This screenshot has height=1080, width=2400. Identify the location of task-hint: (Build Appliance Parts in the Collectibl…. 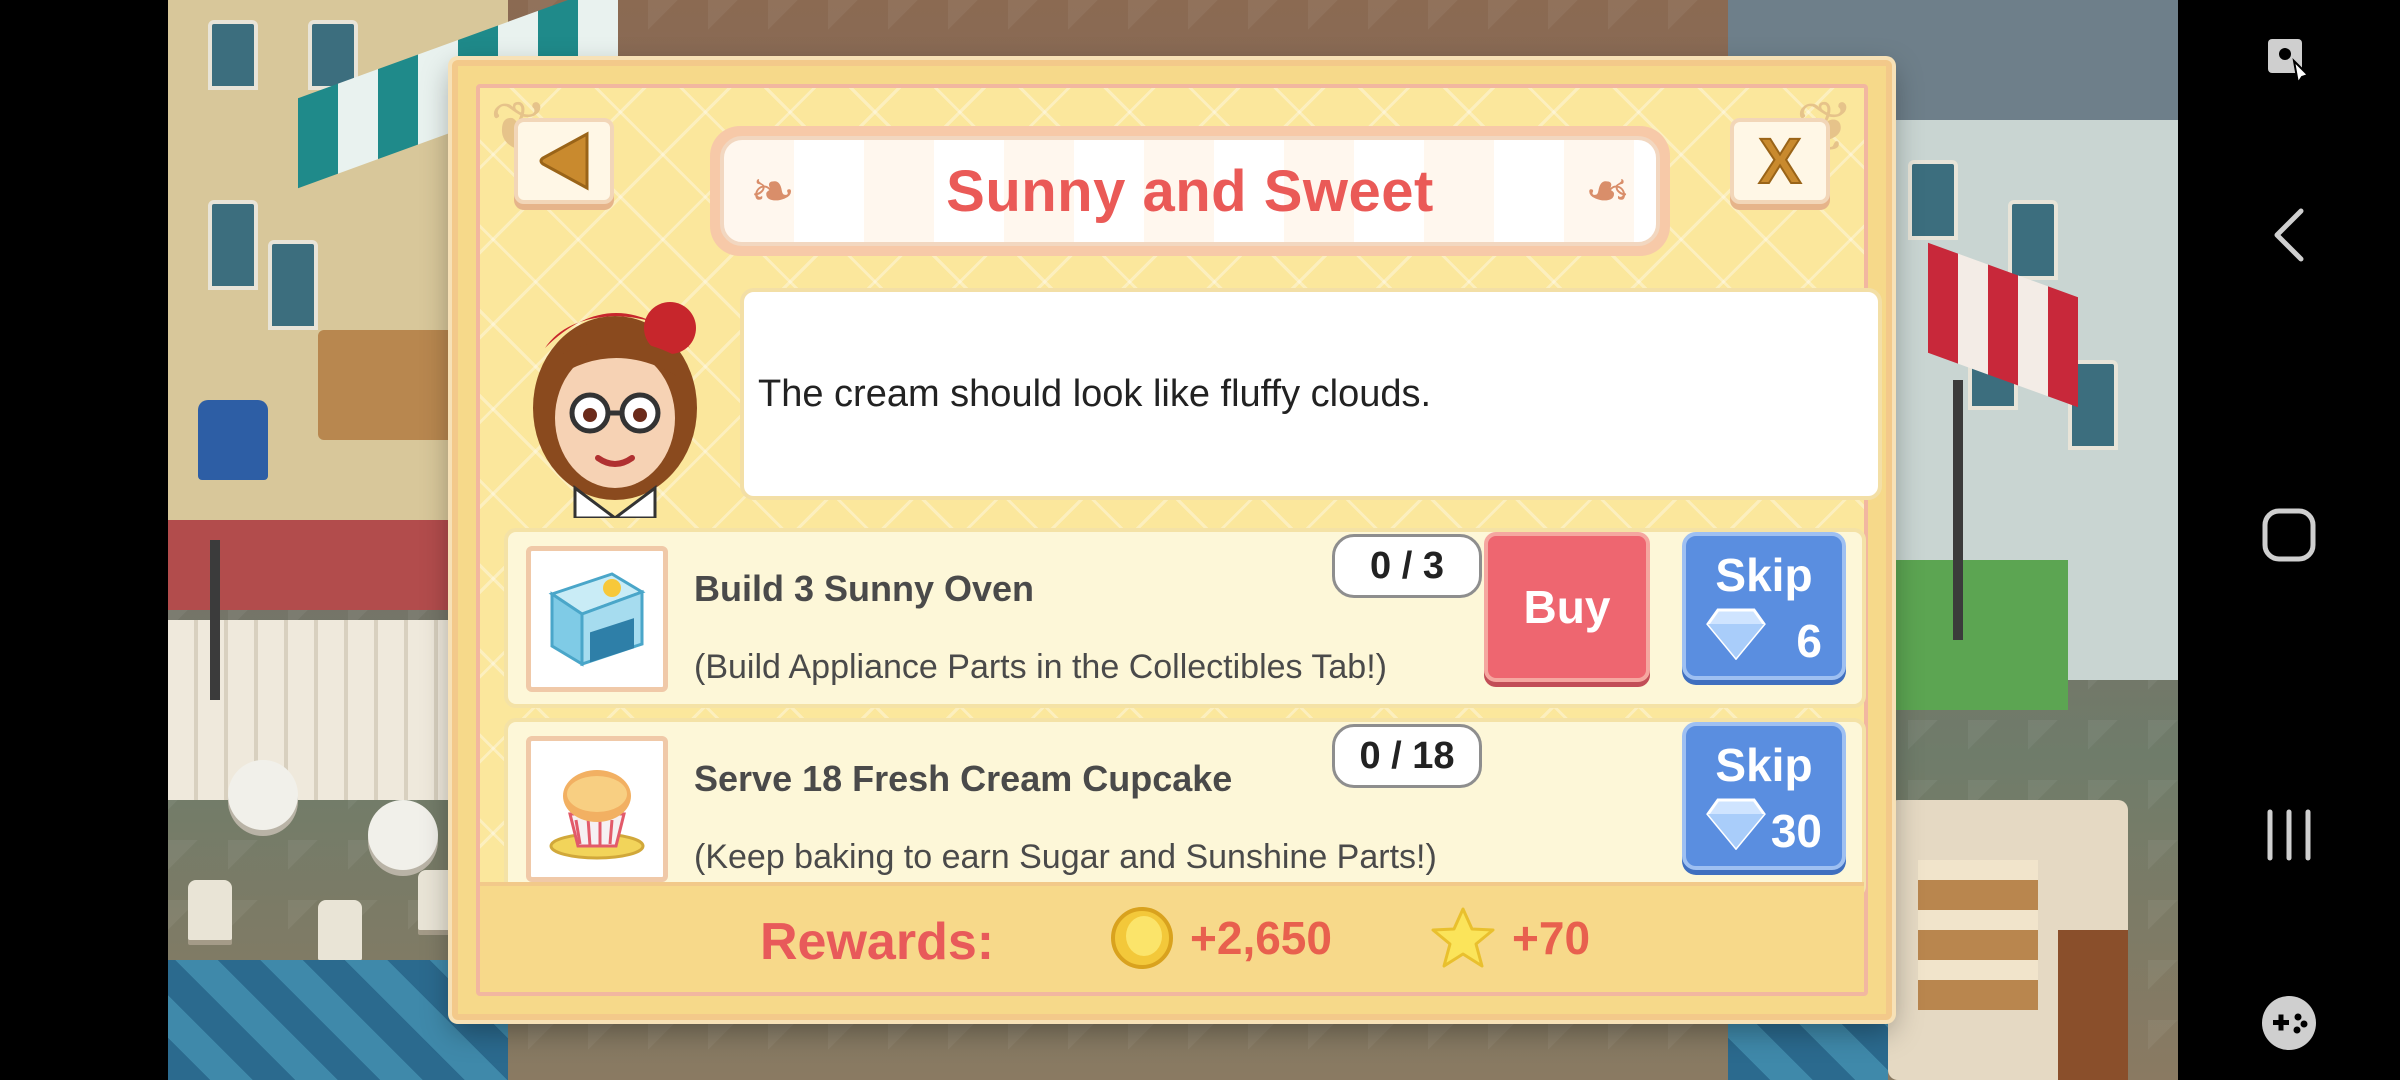
(1040, 667).